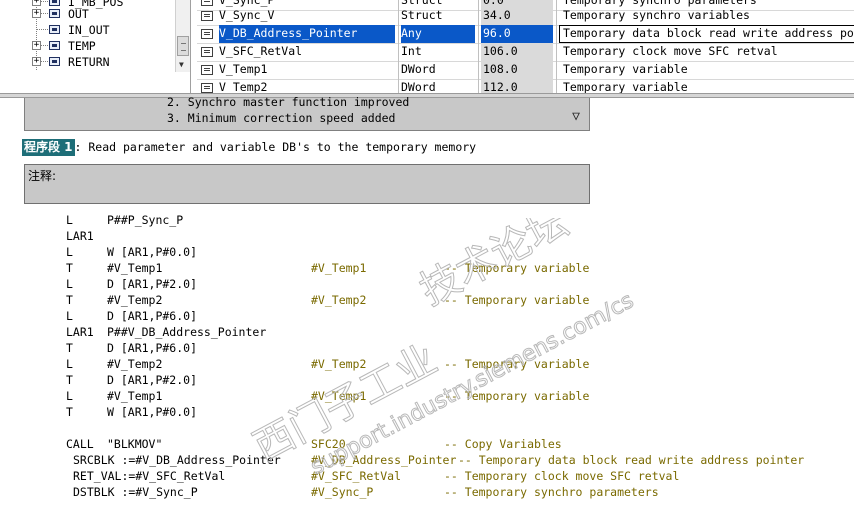 This screenshot has height=518, width=854. I want to click on stl-comment: -- Temporary variable, so click(517, 364).